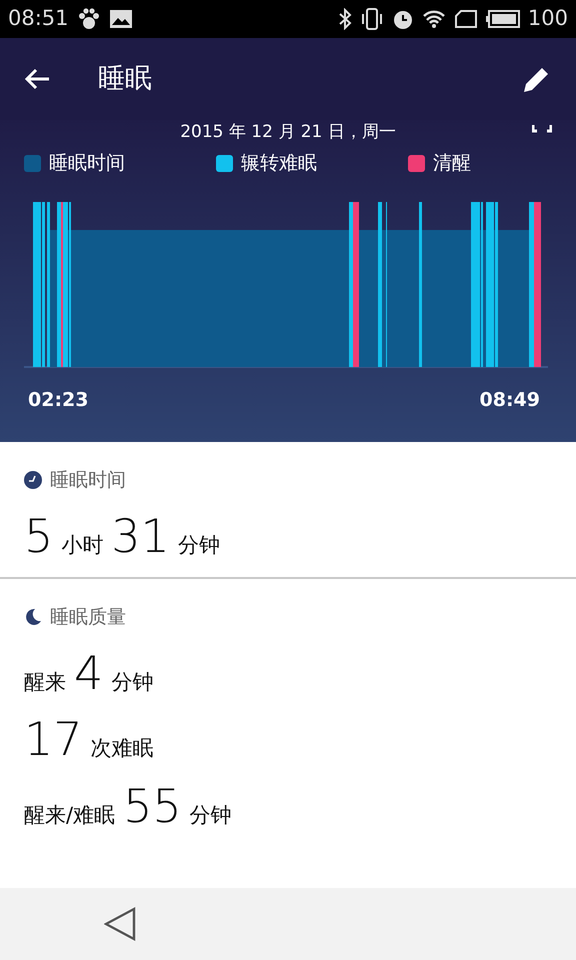  Describe the element at coordinates (503, 19) in the screenshot. I see `battery-icon` at that location.